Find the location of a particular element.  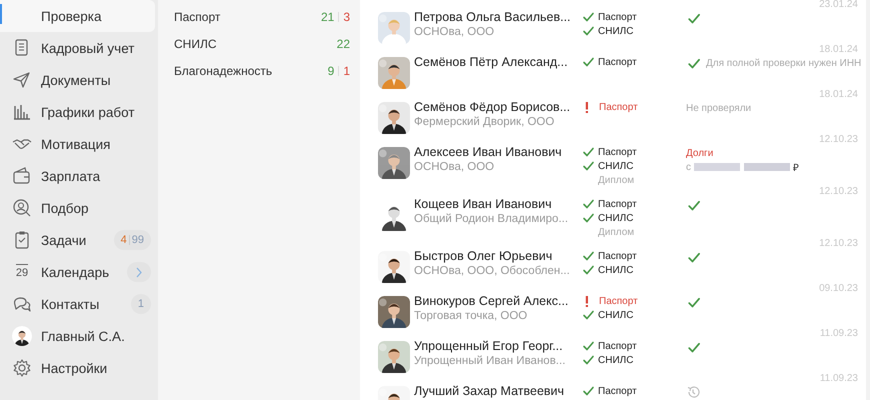

gear-icon is located at coordinates (22, 368).